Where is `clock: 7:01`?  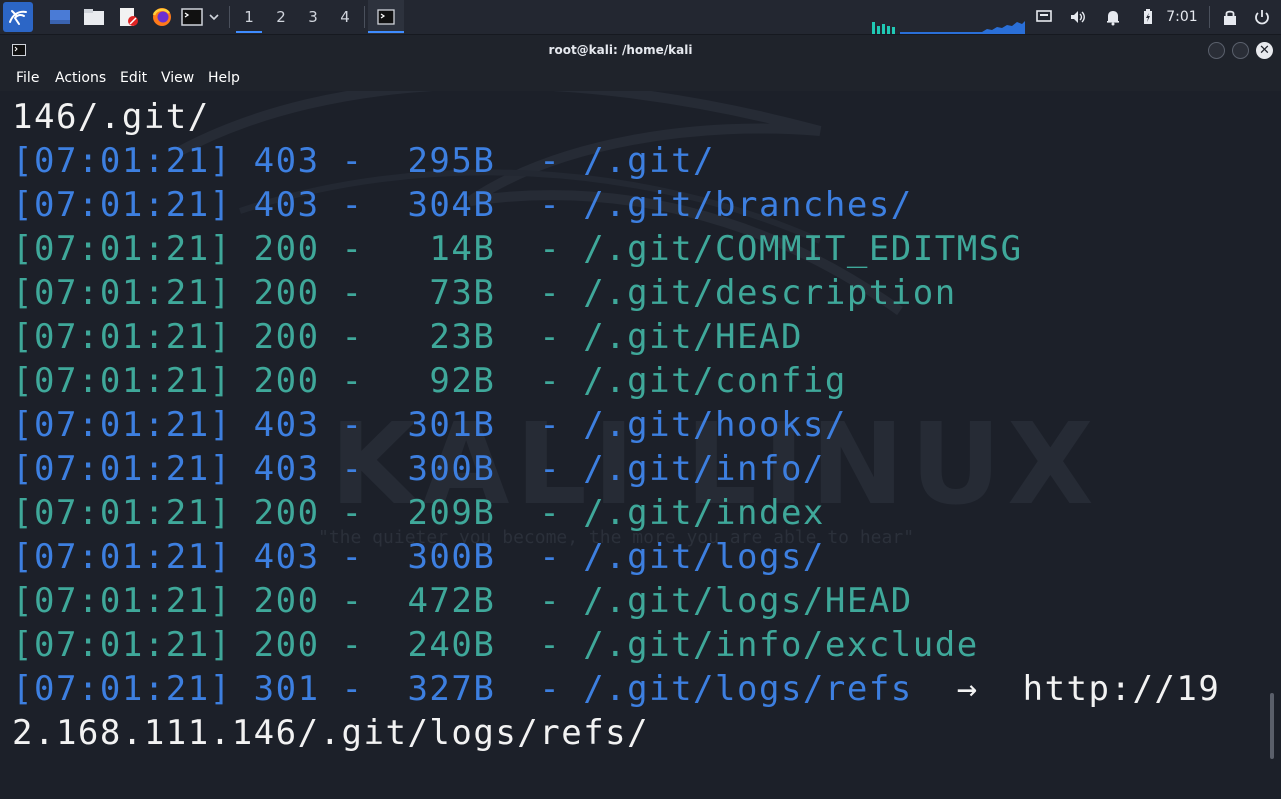 clock: 7:01 is located at coordinates (1182, 17).